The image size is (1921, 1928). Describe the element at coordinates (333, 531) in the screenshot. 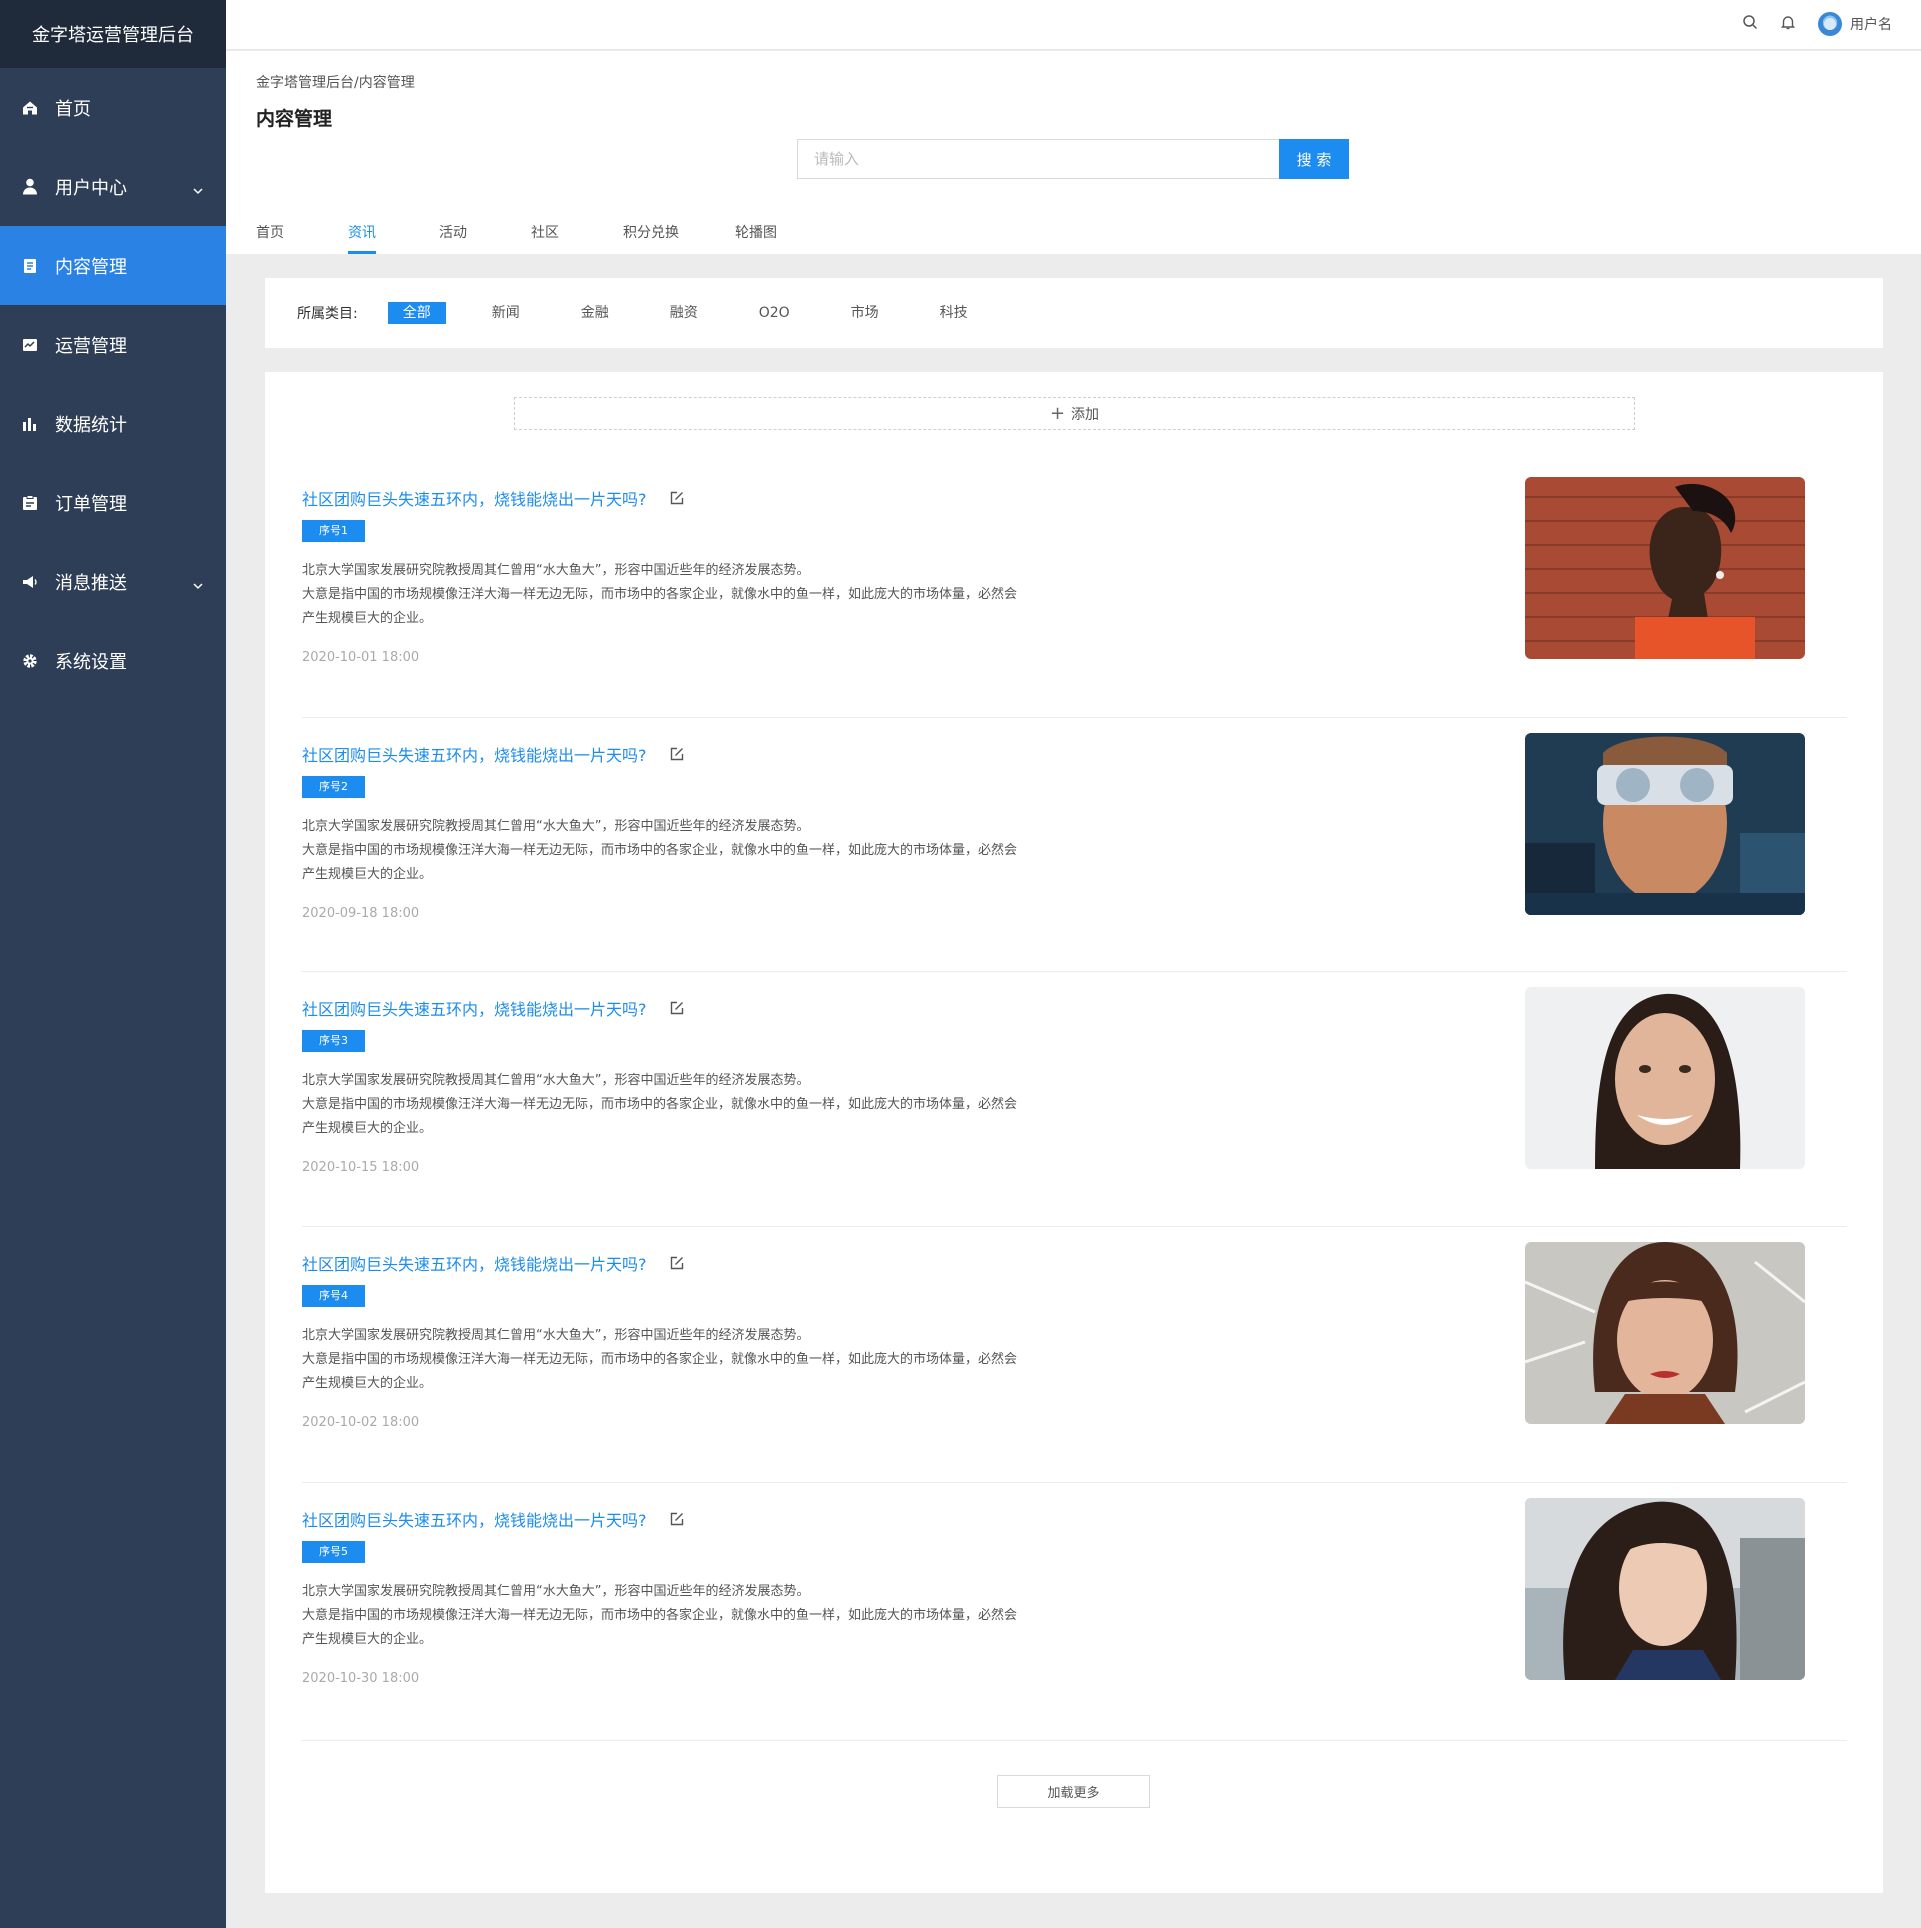

I see `sequence-badge: 序号1` at that location.